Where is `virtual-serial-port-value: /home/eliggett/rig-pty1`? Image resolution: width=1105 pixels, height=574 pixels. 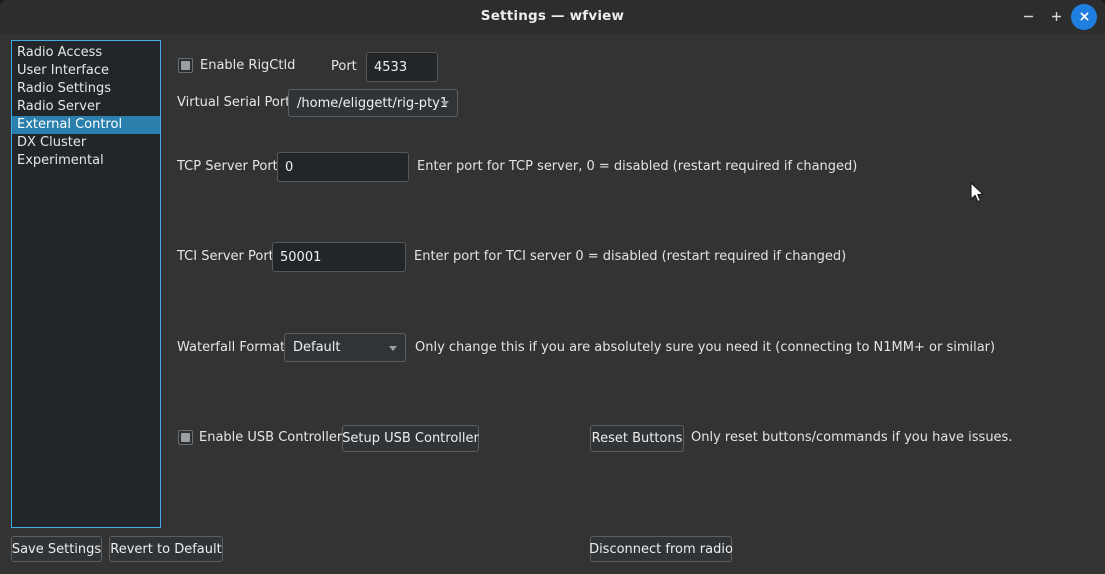 virtual-serial-port-value: /home/eliggett/rig-pty1 is located at coordinates (373, 103).